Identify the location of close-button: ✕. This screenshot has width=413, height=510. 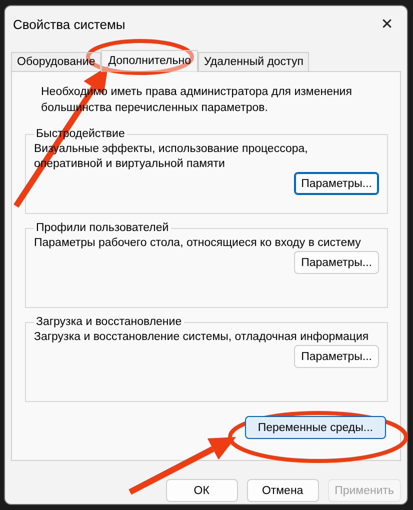
(387, 24).